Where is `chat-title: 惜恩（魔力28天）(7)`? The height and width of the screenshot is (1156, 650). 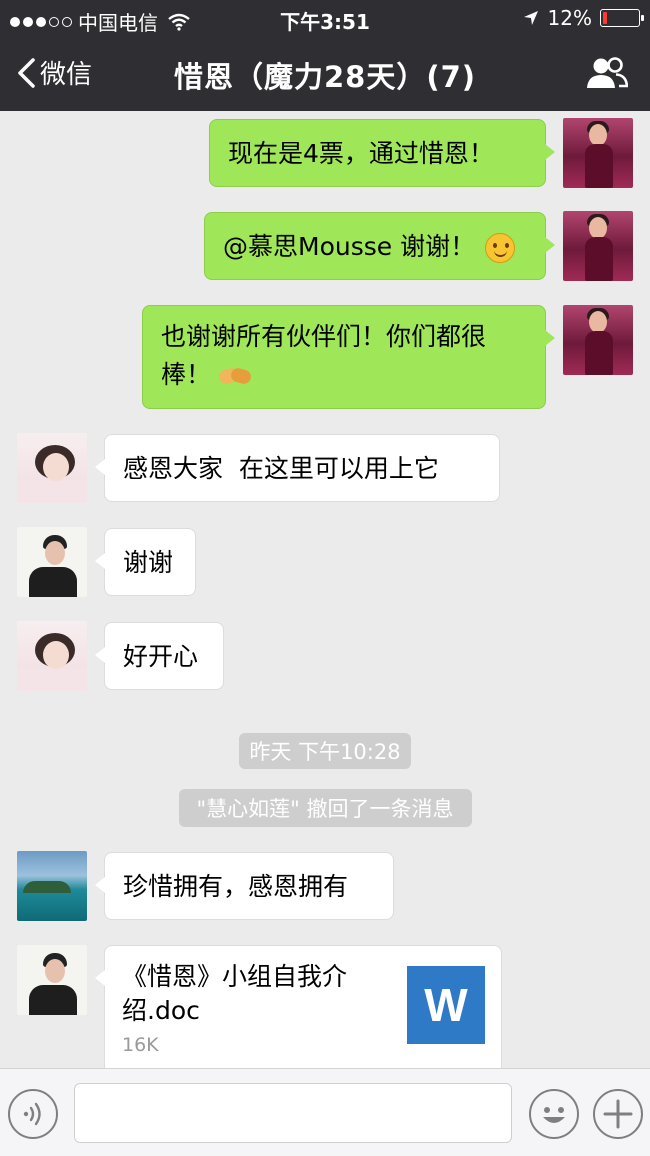
chat-title: 惜恩（魔力28天）(7) is located at coordinates (325, 77).